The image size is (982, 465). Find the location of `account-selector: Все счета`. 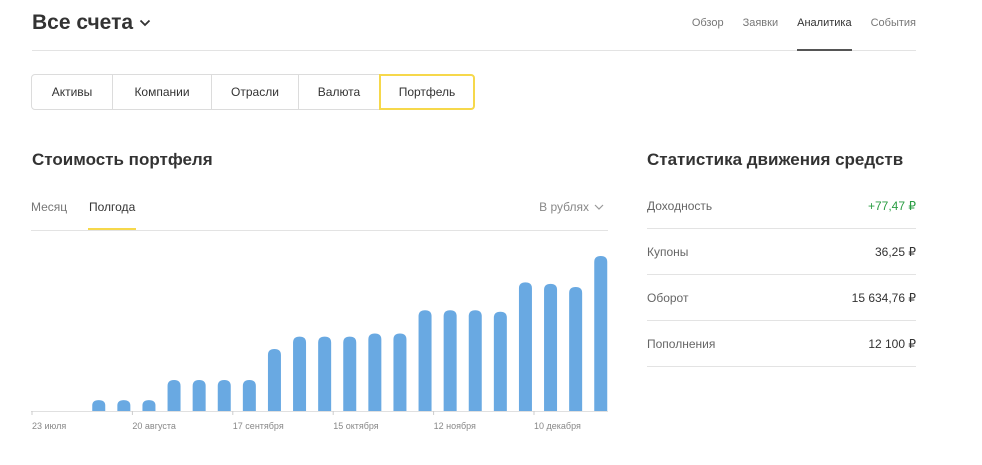

account-selector: Все счета is located at coordinates (91, 23).